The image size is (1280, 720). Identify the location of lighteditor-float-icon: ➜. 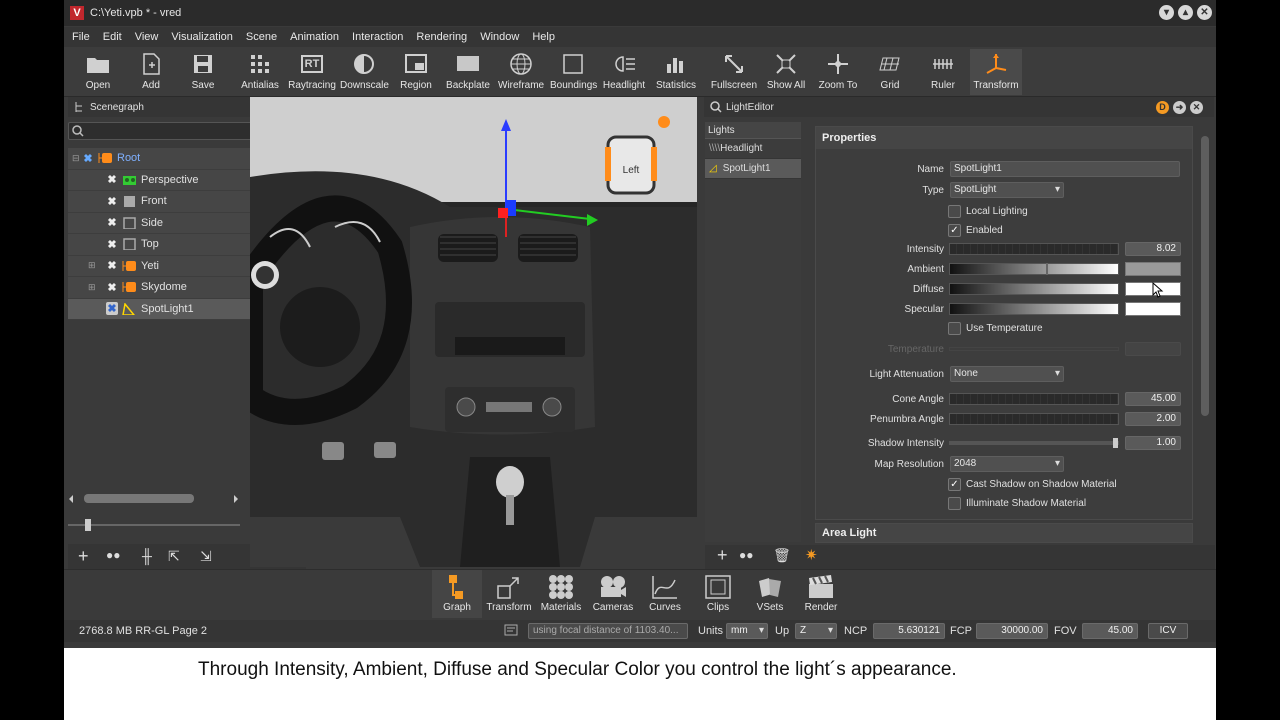
(1179, 107).